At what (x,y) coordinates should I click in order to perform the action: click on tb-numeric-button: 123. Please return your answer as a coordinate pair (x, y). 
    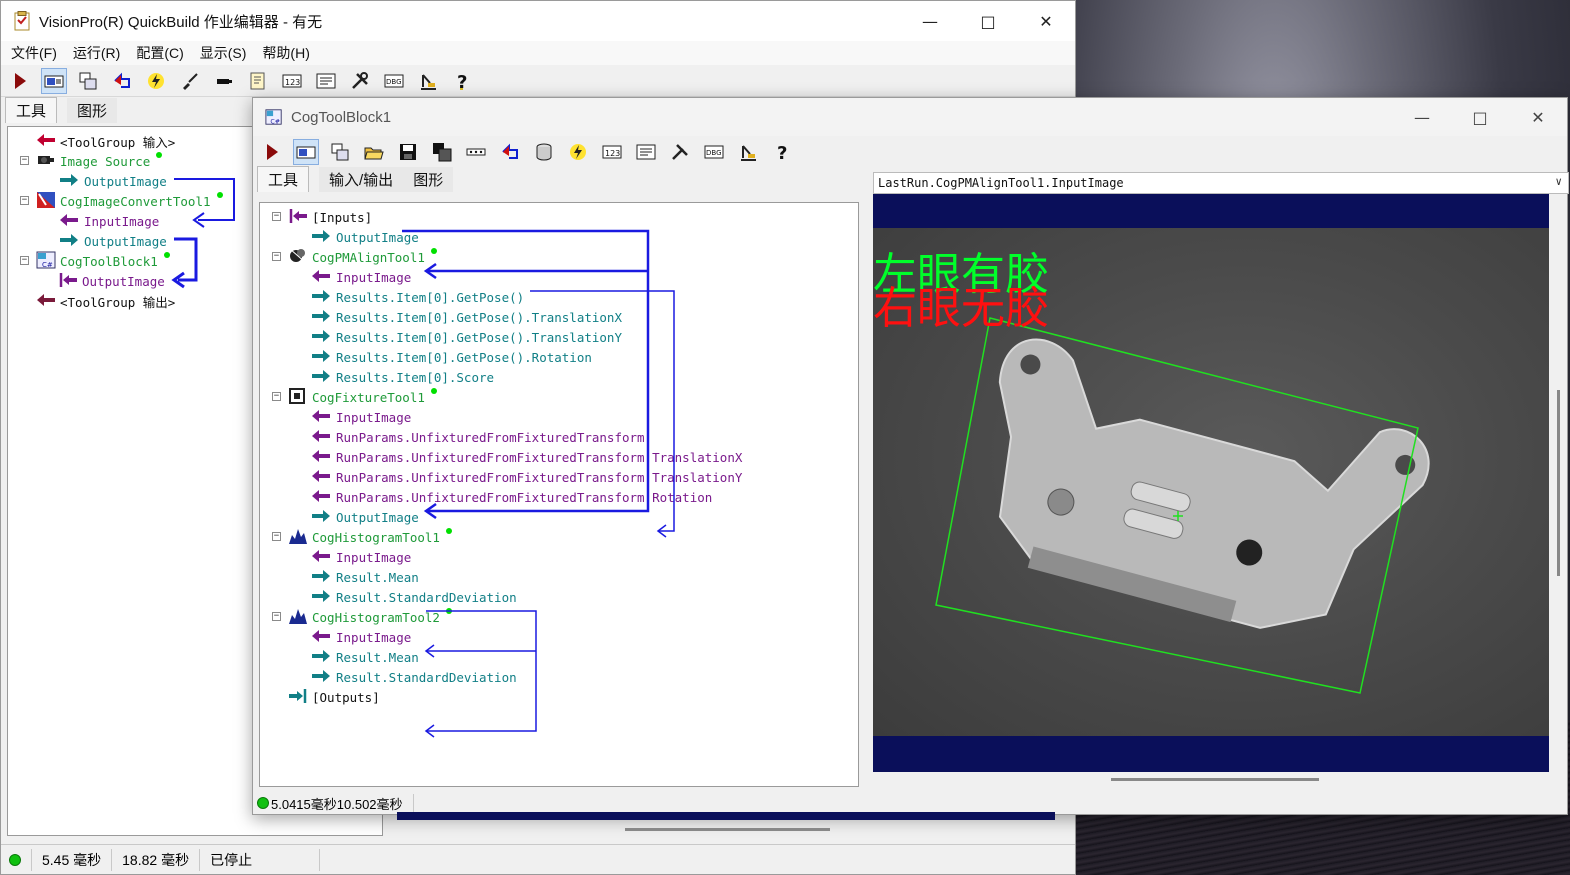
    Looking at the image, I should click on (612, 152).